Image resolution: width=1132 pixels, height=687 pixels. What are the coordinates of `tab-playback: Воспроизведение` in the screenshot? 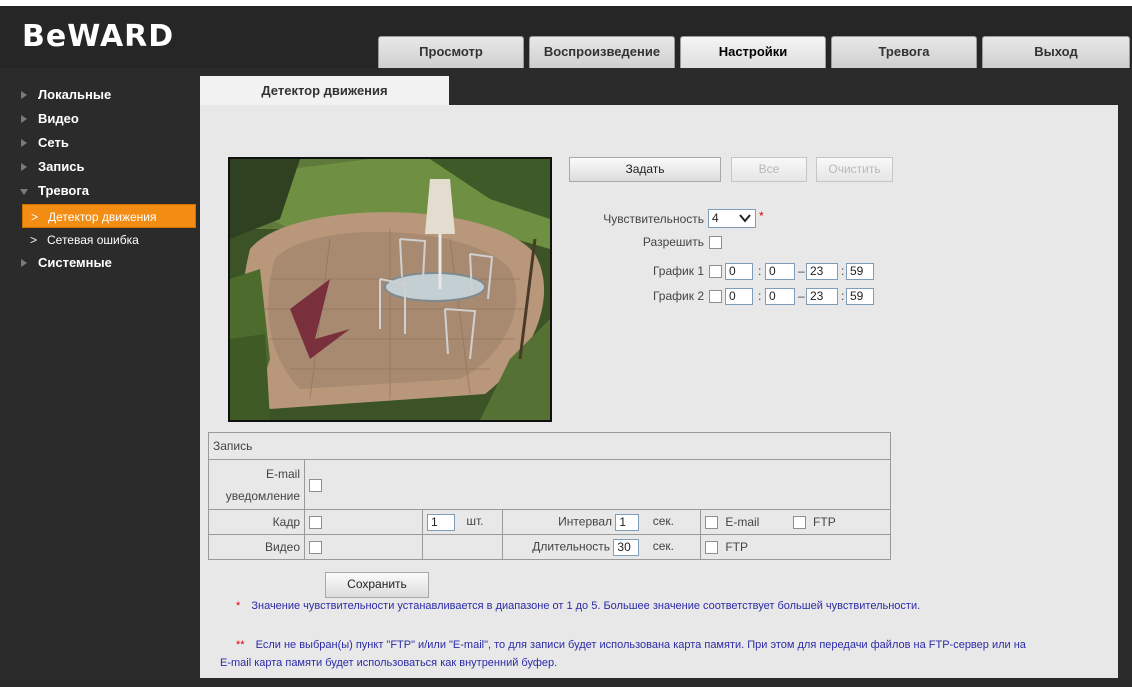 It's located at (602, 52).